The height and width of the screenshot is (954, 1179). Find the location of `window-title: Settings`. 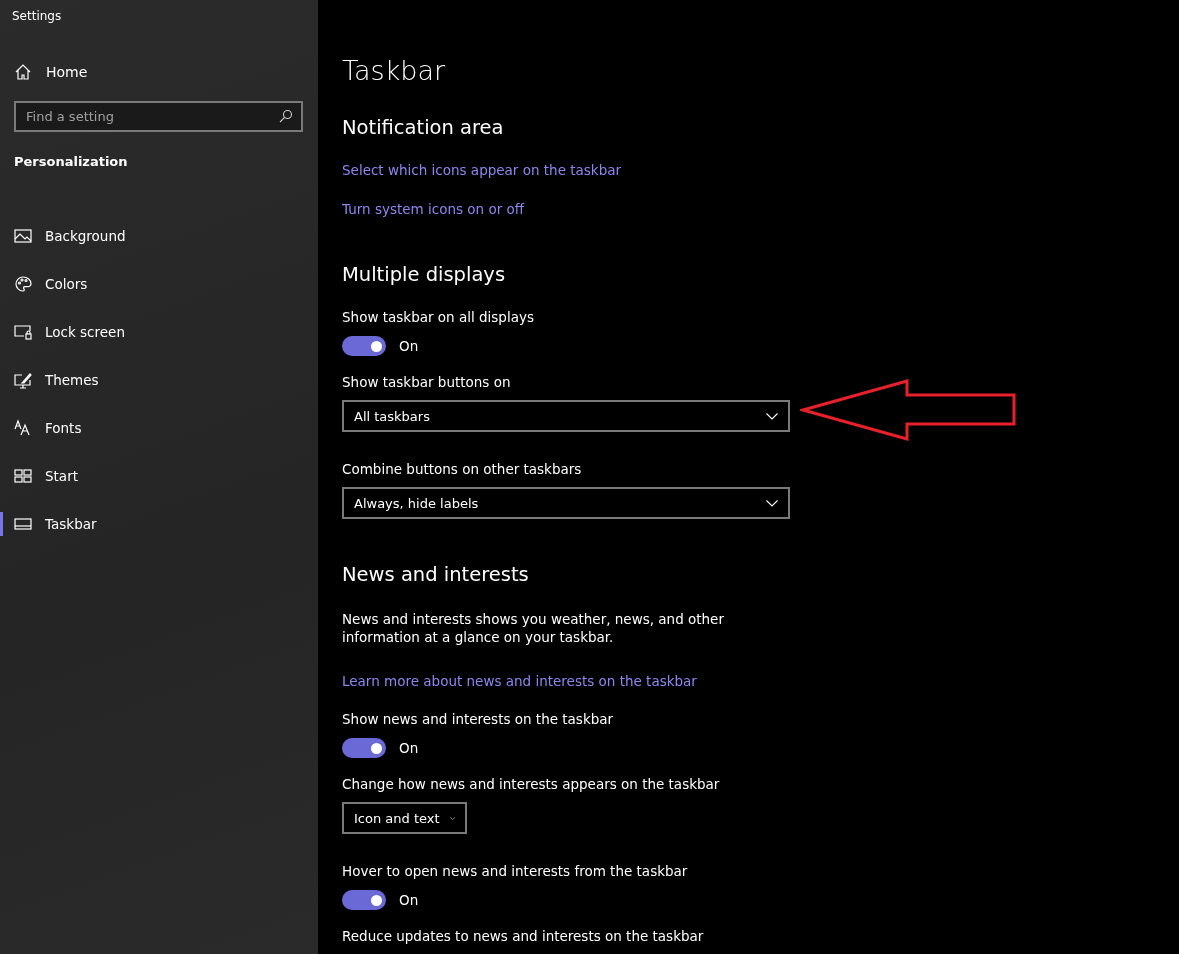

window-title: Settings is located at coordinates (37, 16).